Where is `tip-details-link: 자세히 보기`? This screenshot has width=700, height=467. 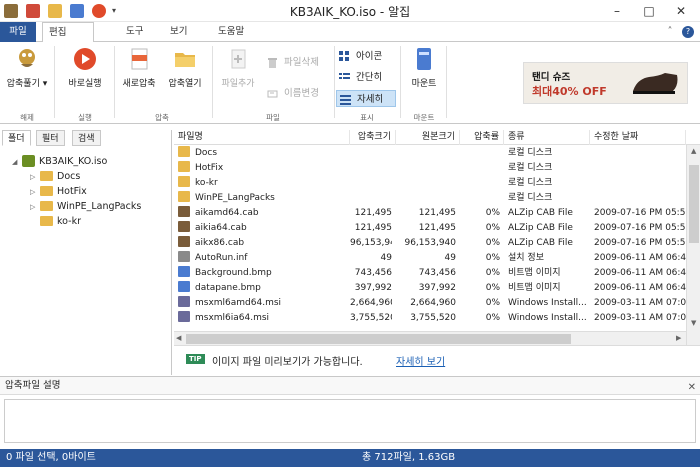
tip-details-link: 자세히 보기 is located at coordinates (420, 360).